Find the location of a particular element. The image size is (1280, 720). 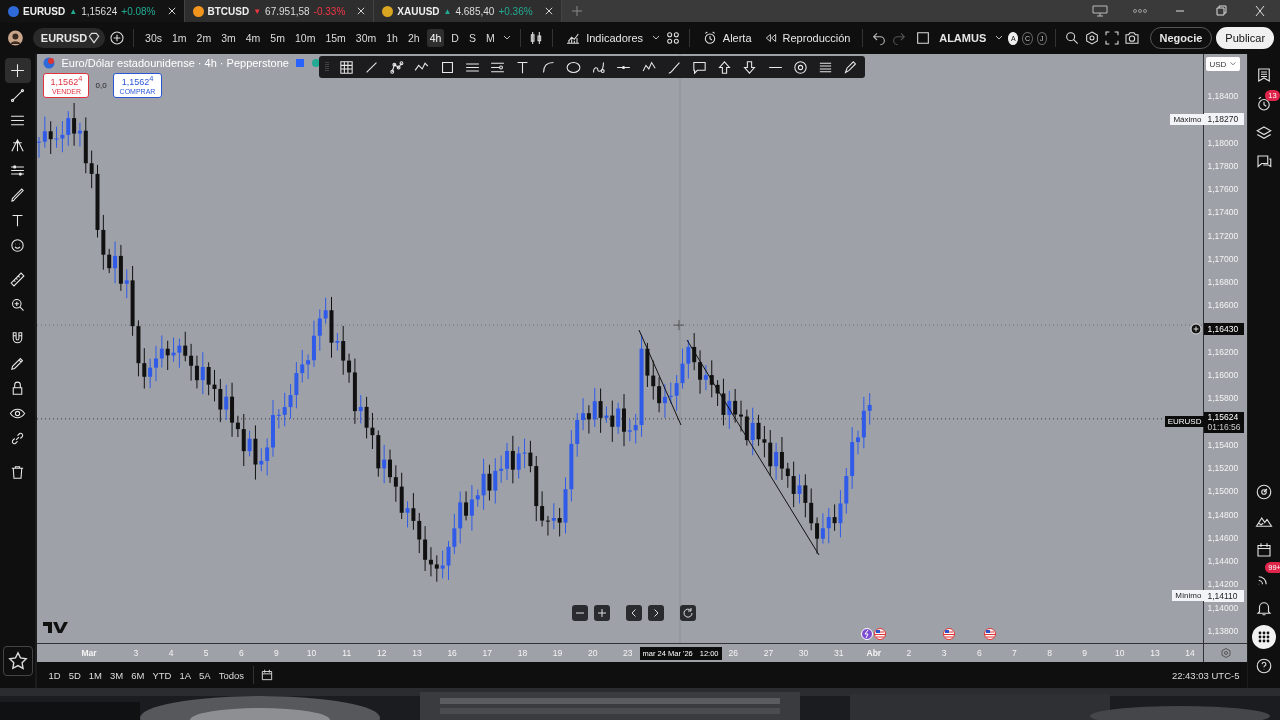

time-label: 27 is located at coordinates (768, 653).